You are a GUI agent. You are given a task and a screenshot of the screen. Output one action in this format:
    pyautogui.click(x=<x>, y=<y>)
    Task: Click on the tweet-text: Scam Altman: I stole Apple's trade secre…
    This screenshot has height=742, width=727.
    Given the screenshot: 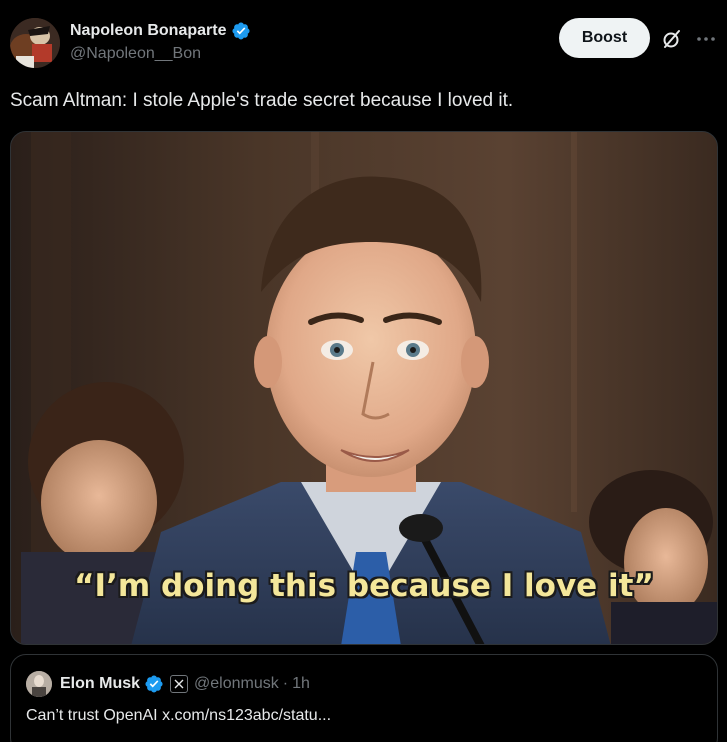 What is the action you would take?
    pyautogui.click(x=262, y=100)
    